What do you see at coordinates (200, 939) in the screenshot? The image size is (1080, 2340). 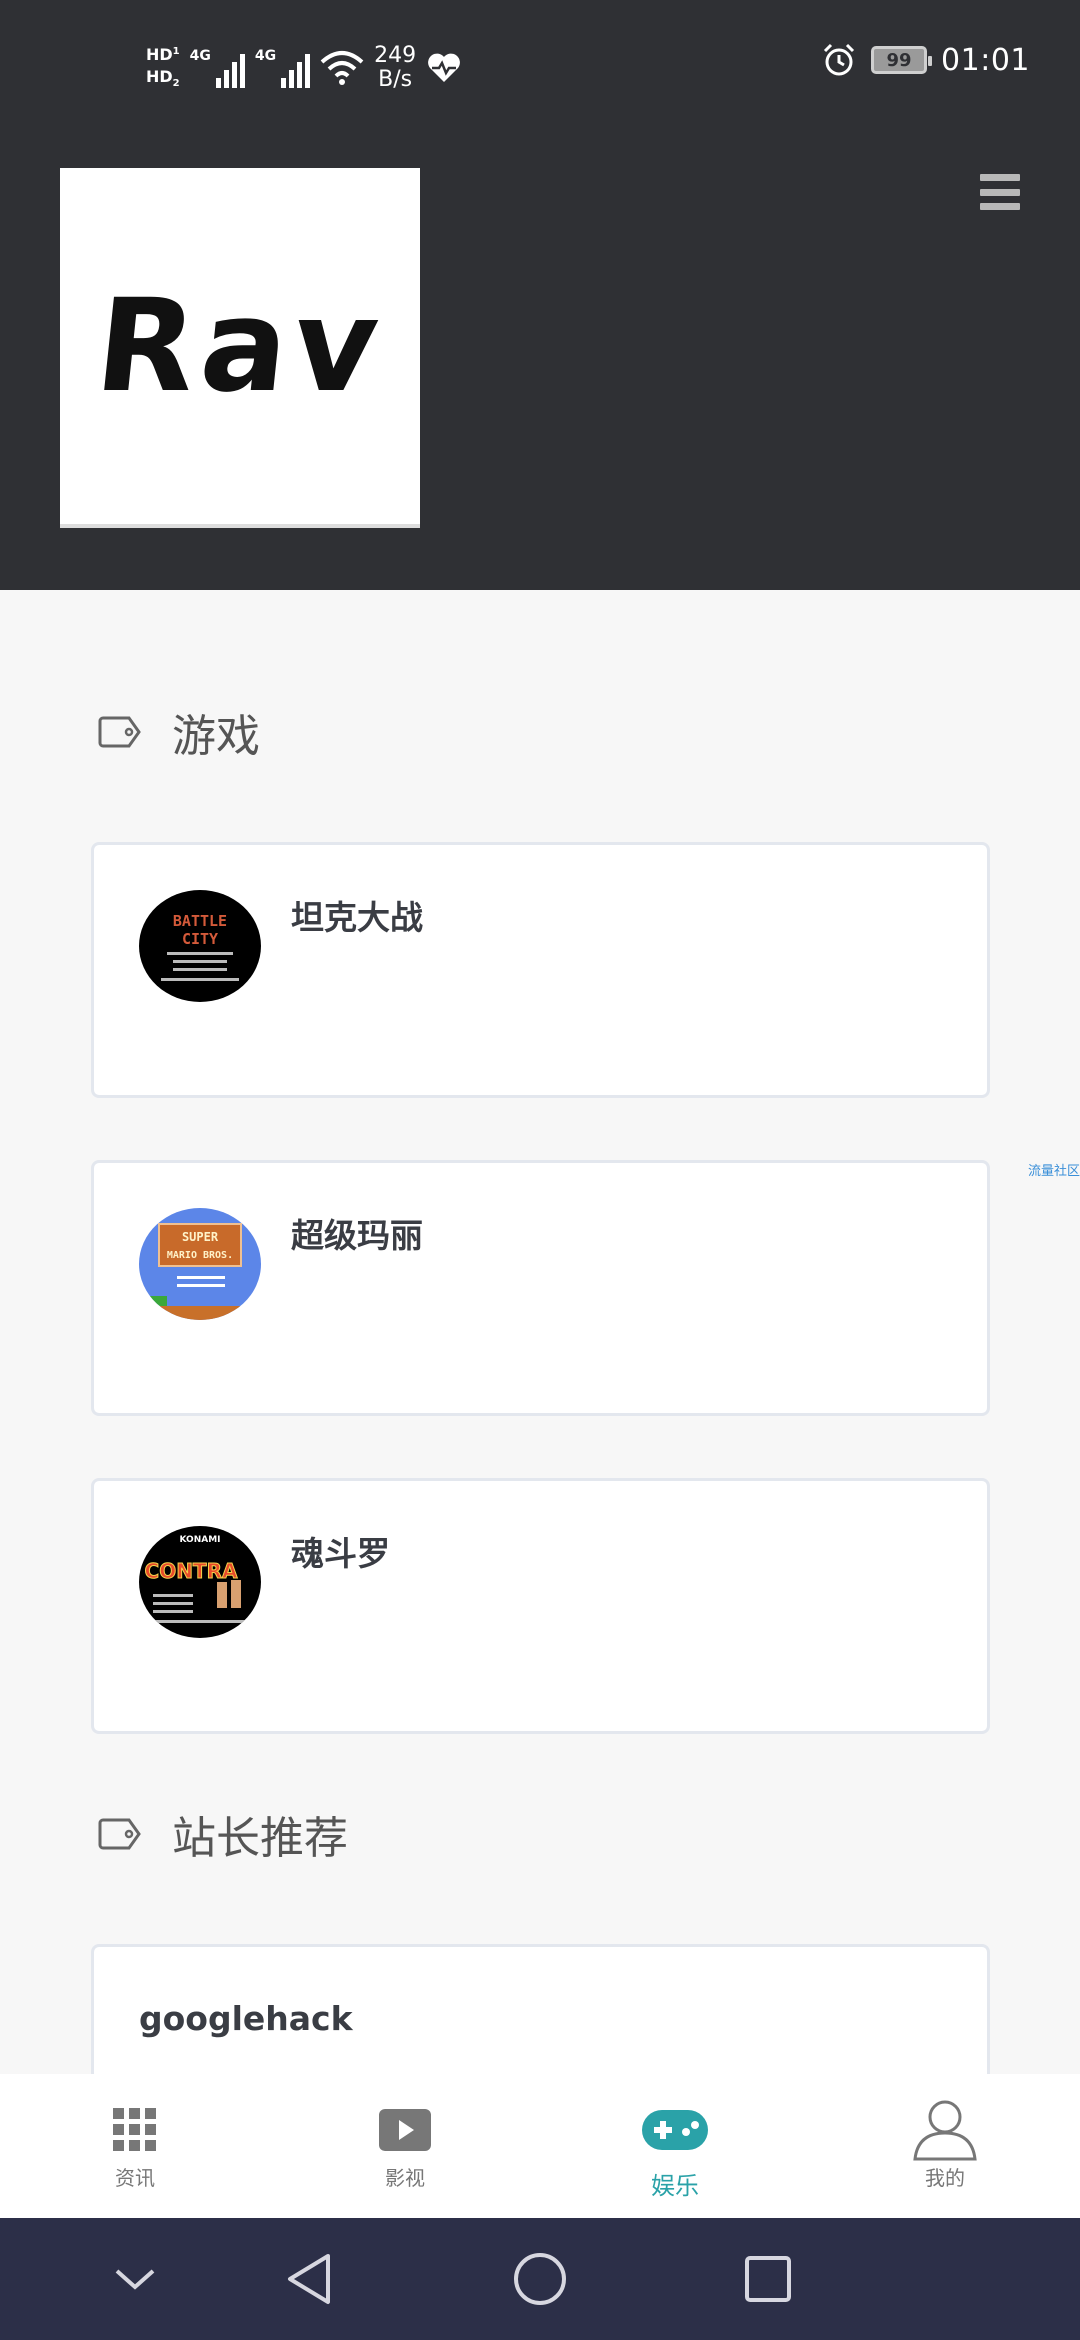 I see `svg-text: CITY` at bounding box center [200, 939].